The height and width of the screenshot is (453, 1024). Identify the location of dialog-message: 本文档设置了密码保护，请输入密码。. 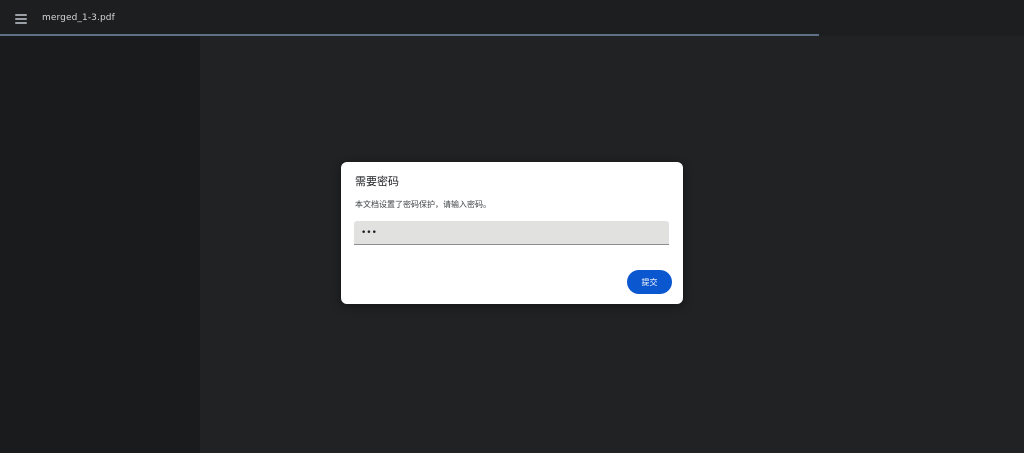
(423, 204).